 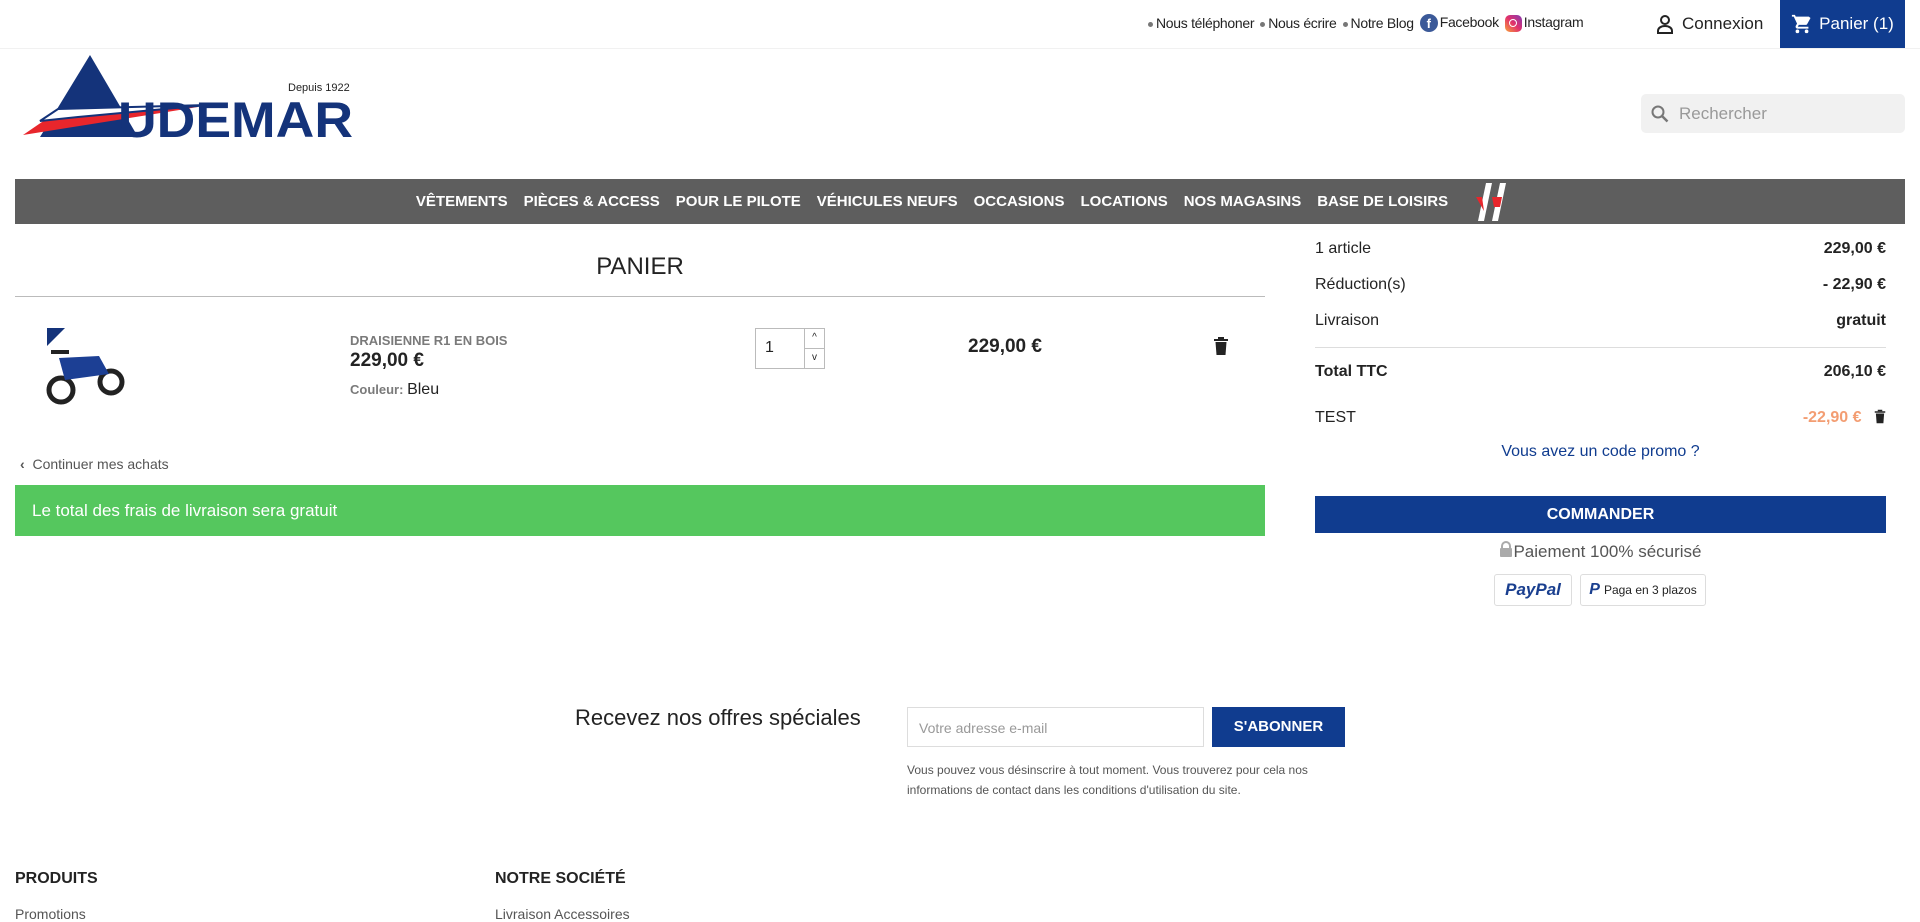 I want to click on nav-occasions: OCCASIONS, so click(x=1019, y=201).